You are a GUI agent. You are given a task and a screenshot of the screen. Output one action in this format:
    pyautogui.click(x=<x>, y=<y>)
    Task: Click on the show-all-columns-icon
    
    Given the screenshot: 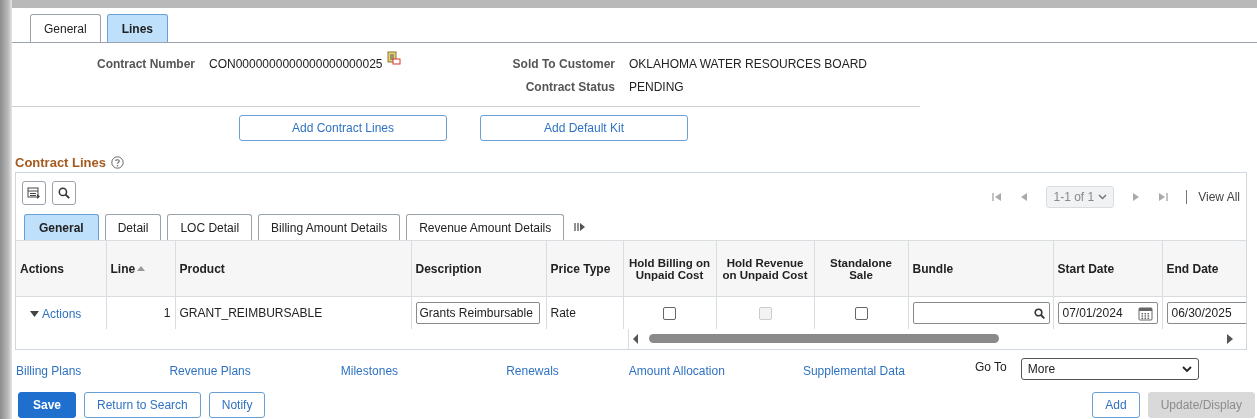 What is the action you would take?
    pyautogui.click(x=580, y=227)
    